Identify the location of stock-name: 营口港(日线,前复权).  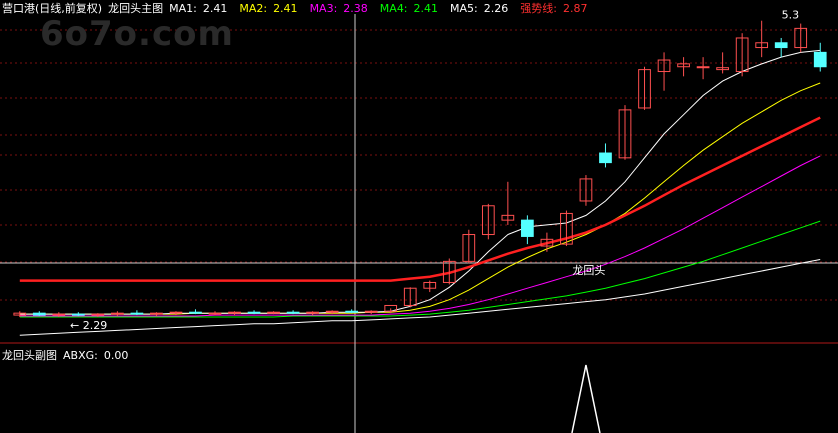
(52, 8).